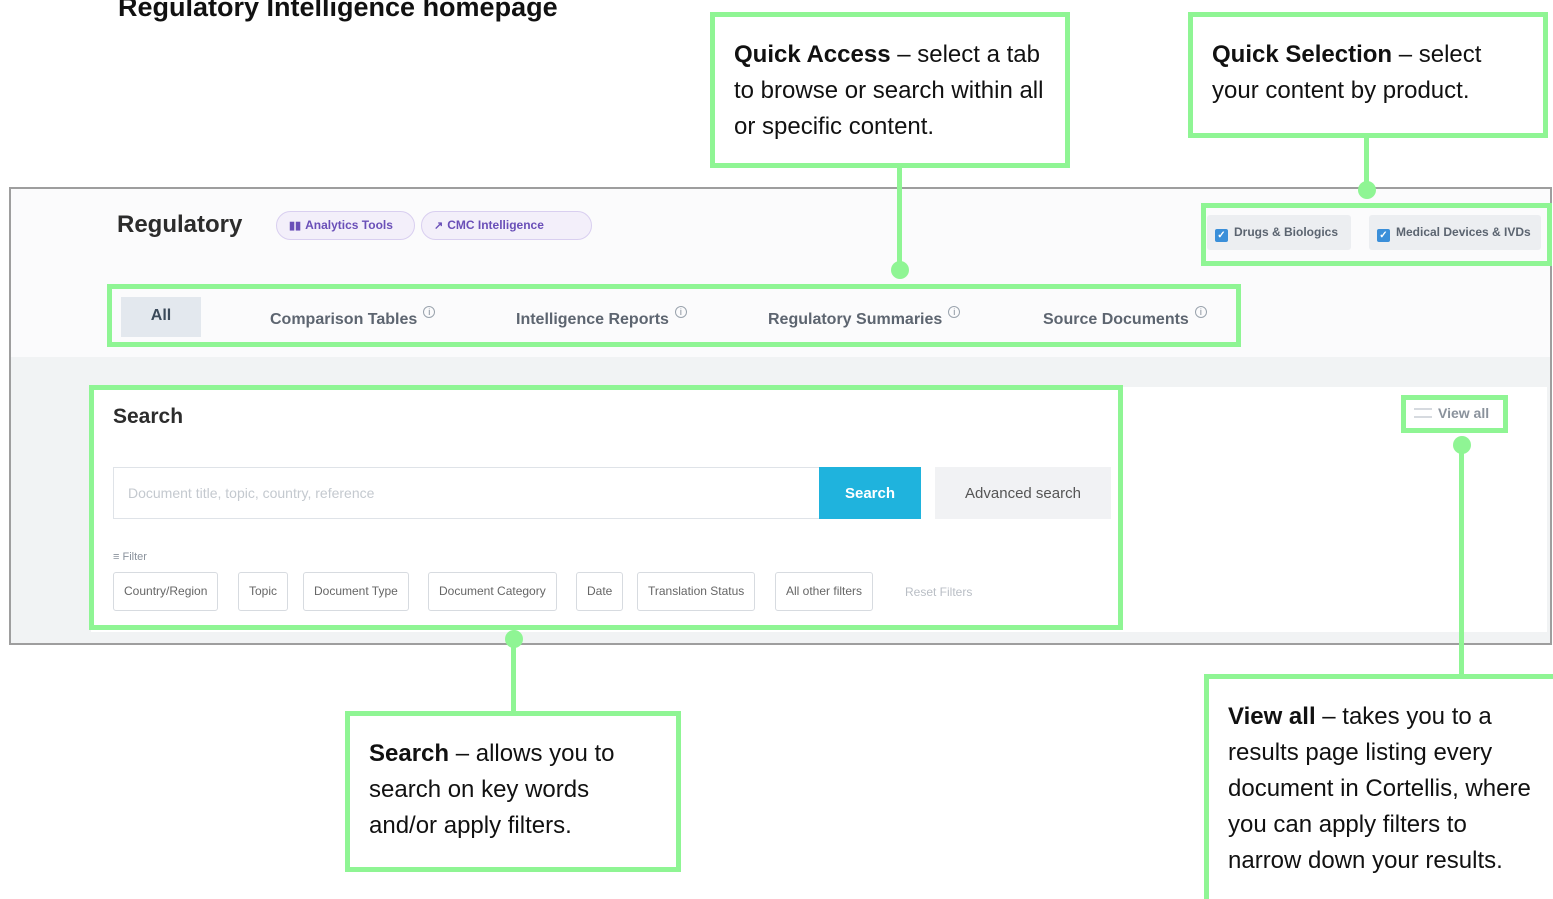 The height and width of the screenshot is (899, 1553). I want to click on view-all-highlight, so click(1454, 414).